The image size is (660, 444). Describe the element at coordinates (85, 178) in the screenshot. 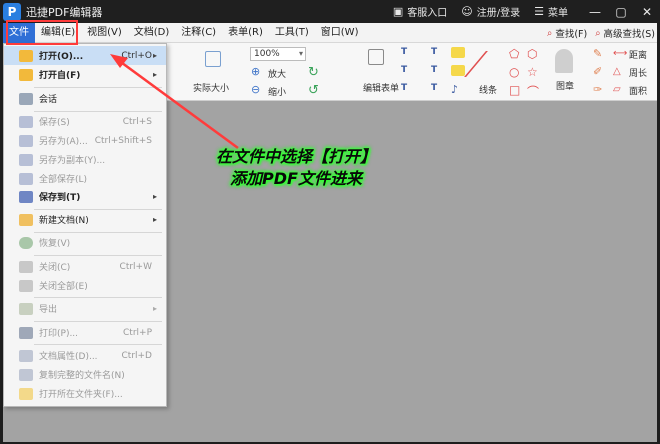

I see `file-menu-save-all: 全部保存(L)` at that location.